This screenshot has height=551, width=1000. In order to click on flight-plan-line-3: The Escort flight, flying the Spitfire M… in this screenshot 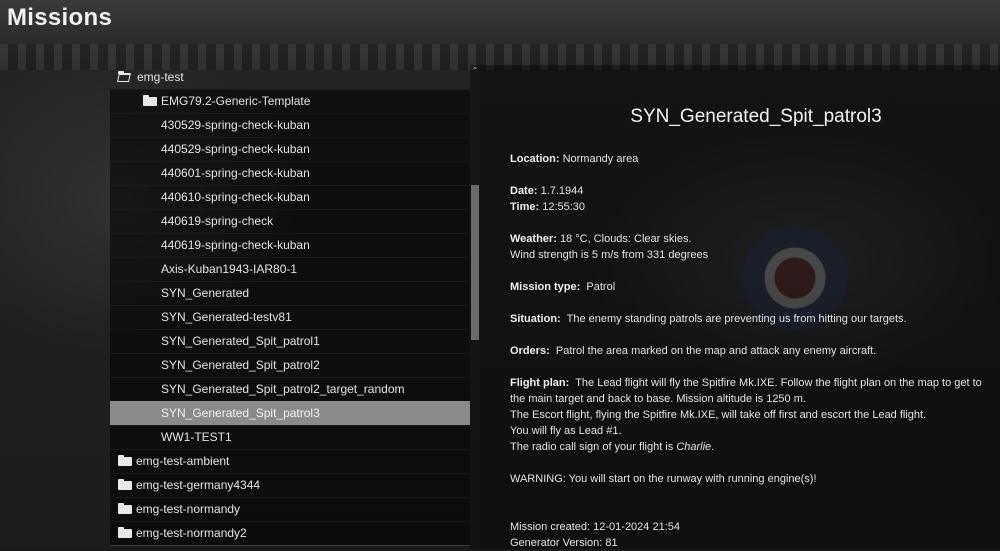, I will do `click(718, 415)`.